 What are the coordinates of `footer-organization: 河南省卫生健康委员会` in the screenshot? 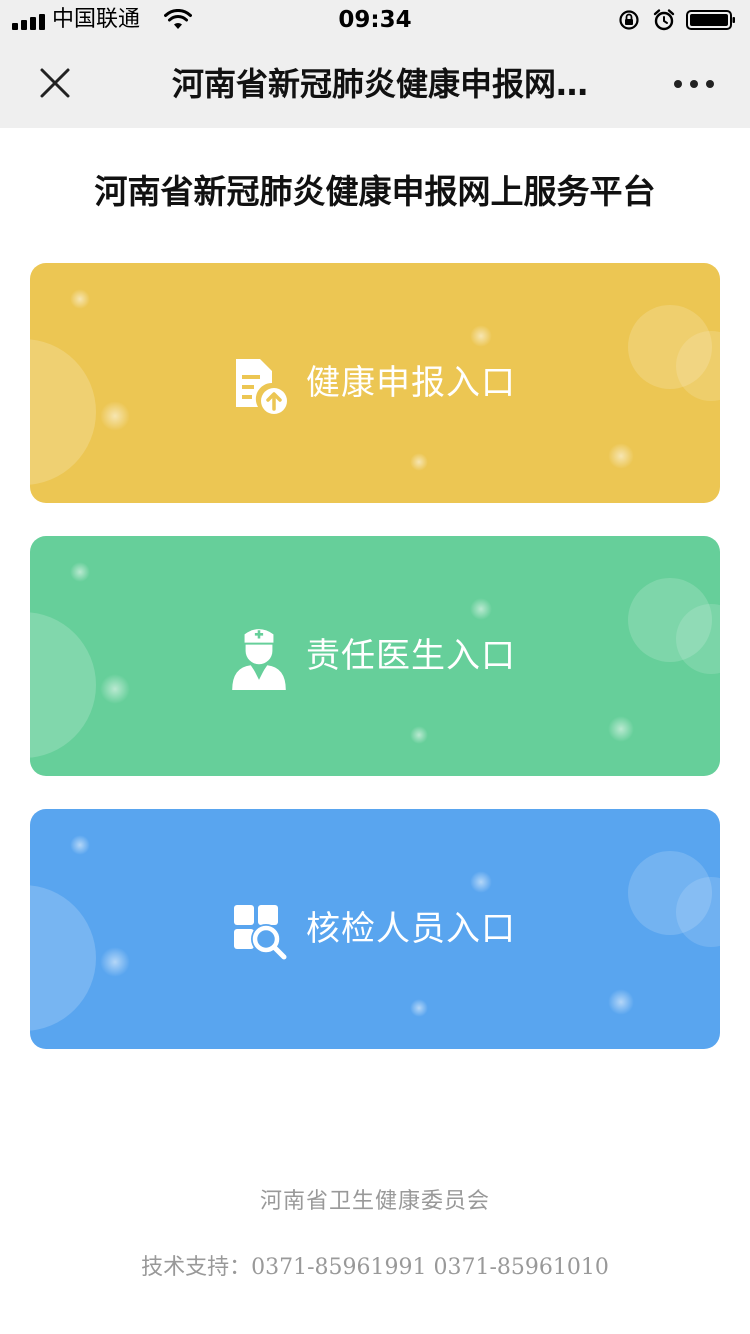 It's located at (374, 1201).